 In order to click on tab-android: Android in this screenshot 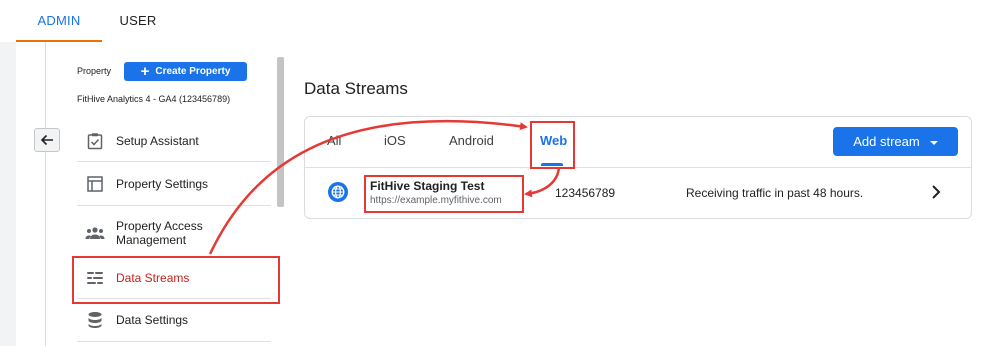, I will do `click(471, 140)`.